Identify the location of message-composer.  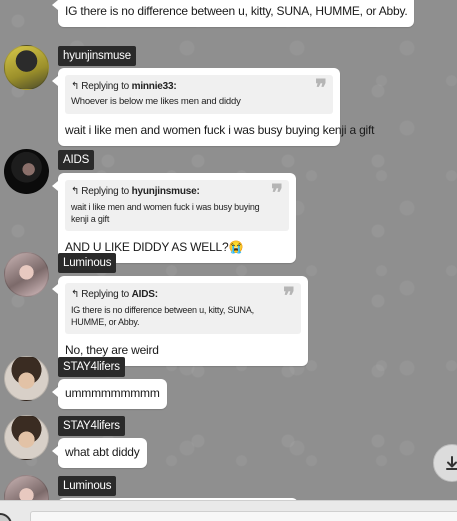
(228, 510).